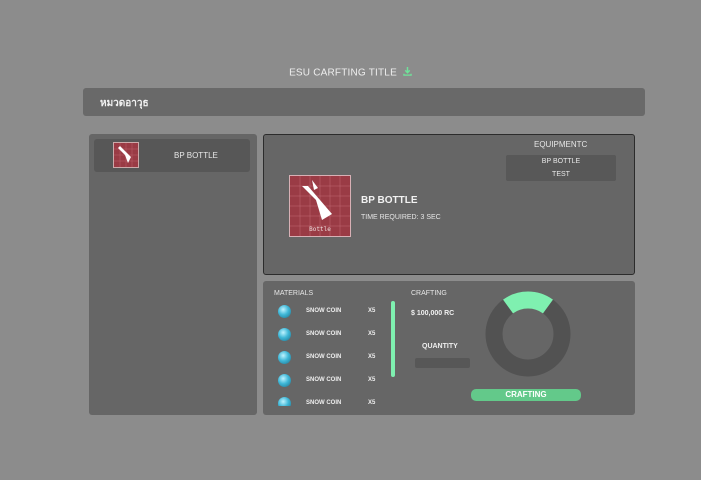 The height and width of the screenshot is (480, 701). I want to click on materials-scrollbar, so click(393, 339).